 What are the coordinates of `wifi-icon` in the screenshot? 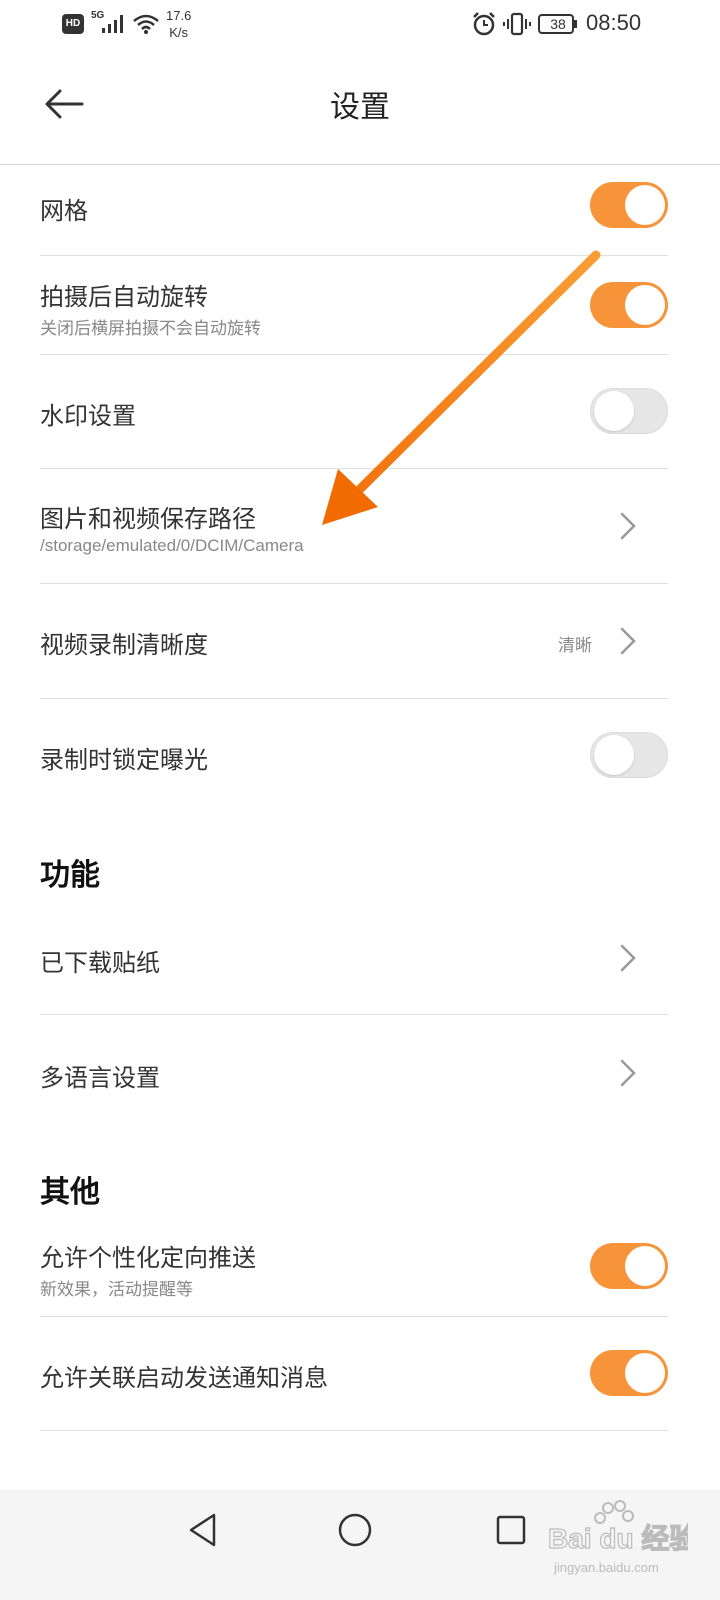 It's located at (146, 24).